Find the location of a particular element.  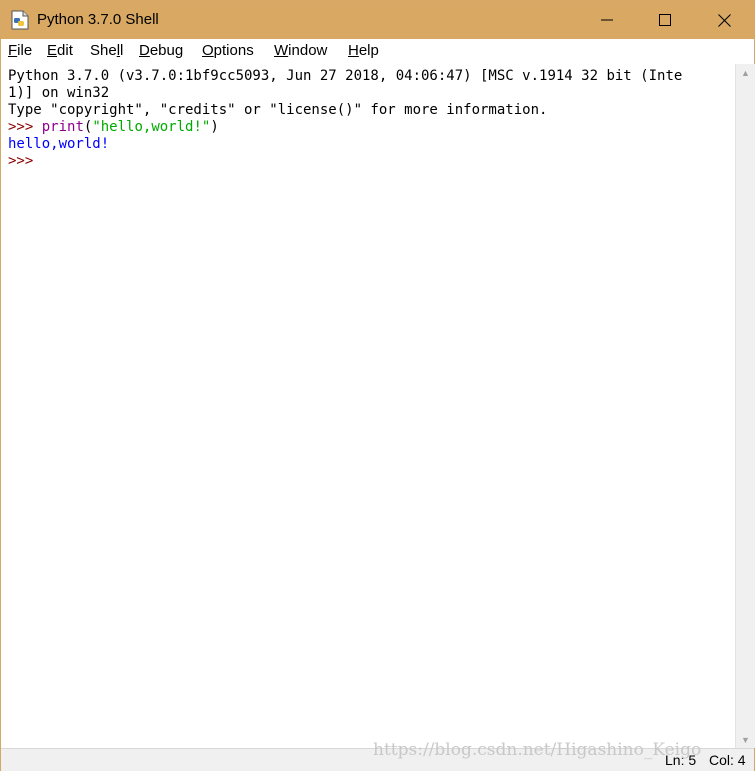

input-line: >>> print("hello,world!") is located at coordinates (113, 127).